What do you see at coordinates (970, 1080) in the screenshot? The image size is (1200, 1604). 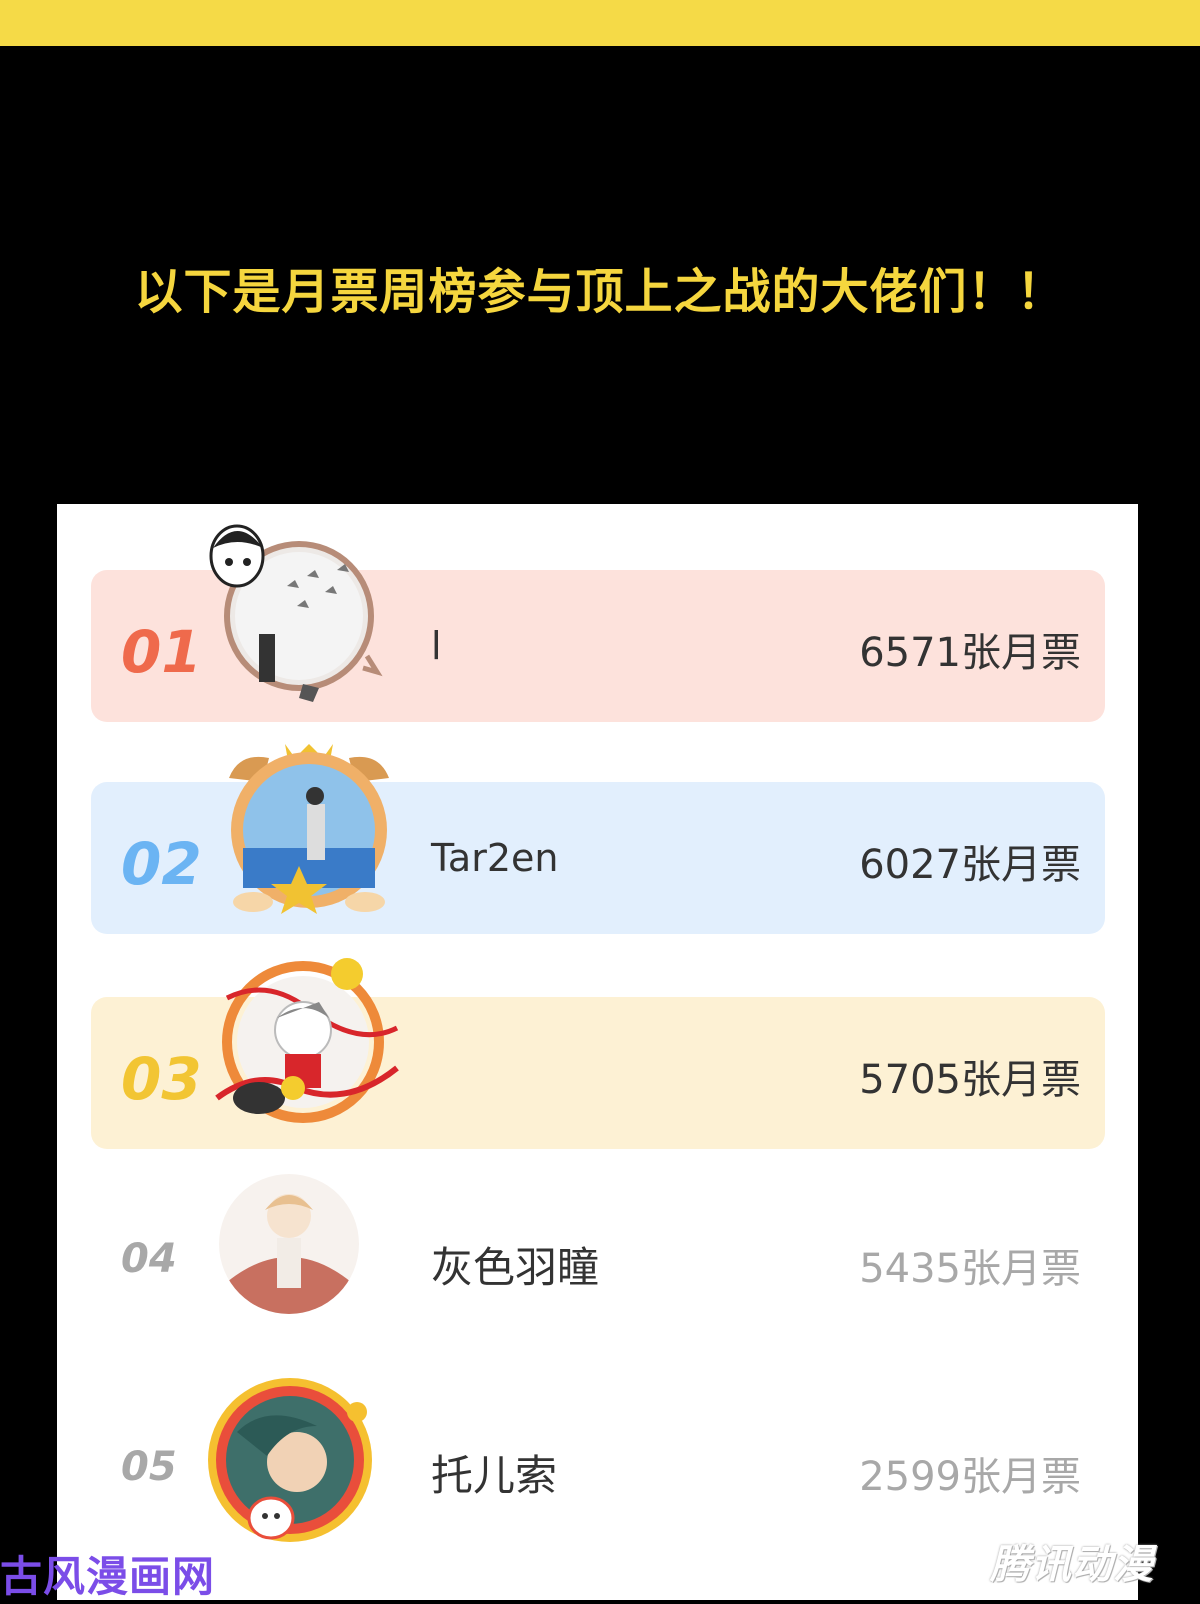 I see `vote-count: 5705张月票` at bounding box center [970, 1080].